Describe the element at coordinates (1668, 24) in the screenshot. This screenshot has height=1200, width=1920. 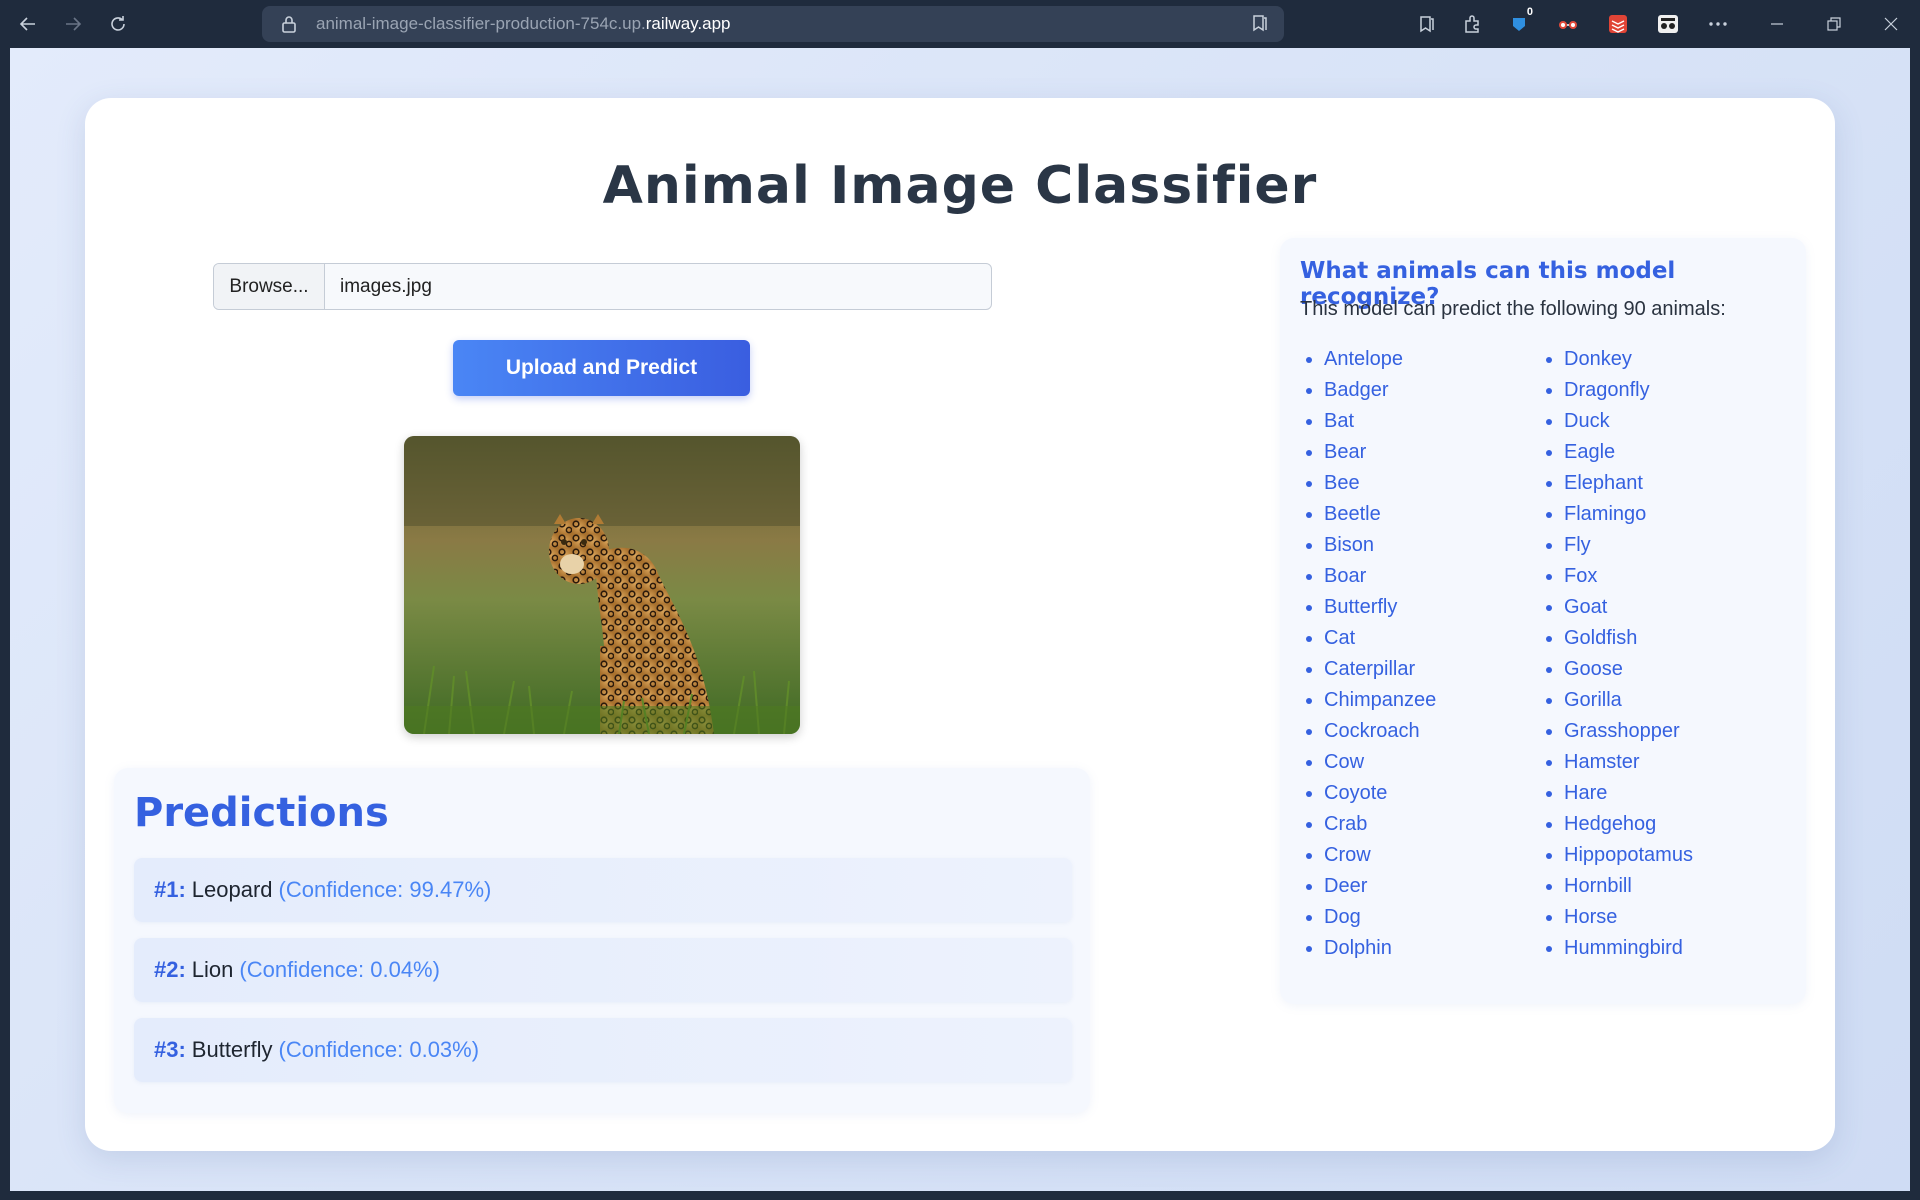
I see `incognito-icon` at that location.